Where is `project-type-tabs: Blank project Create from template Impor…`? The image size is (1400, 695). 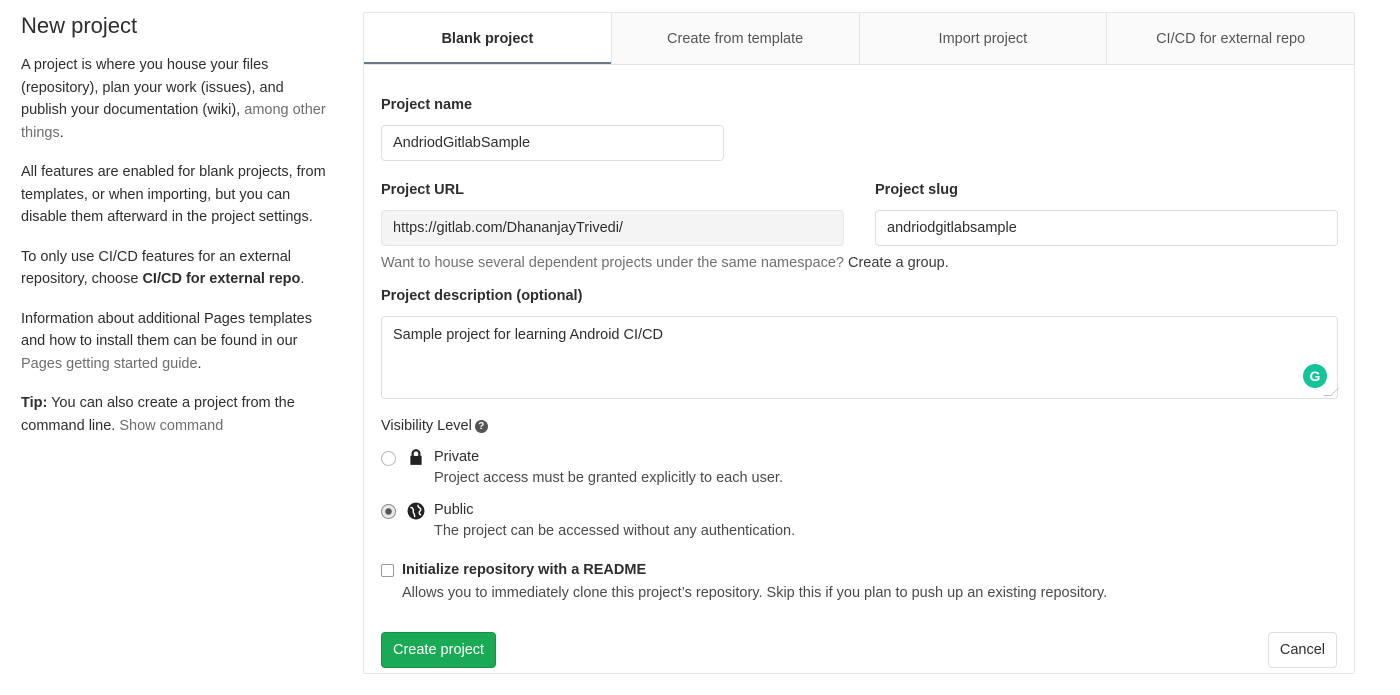 project-type-tabs: Blank project Create from template Impor… is located at coordinates (859, 39).